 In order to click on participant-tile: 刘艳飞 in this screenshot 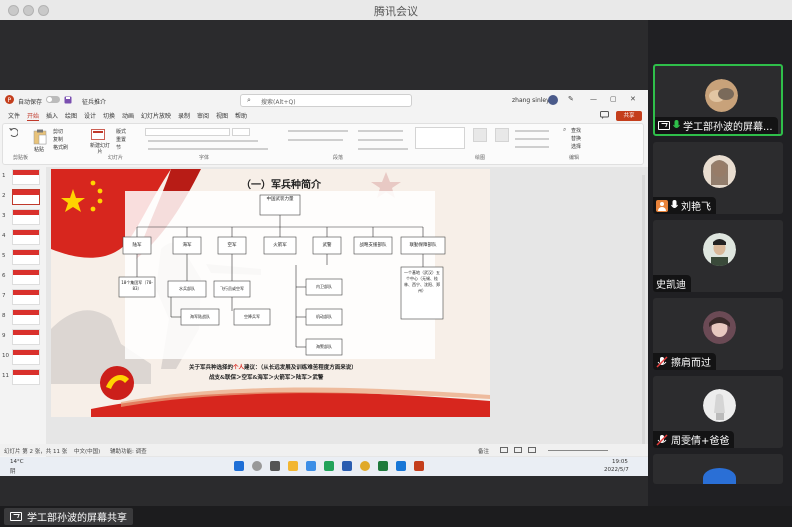, I will do `click(718, 178)`.